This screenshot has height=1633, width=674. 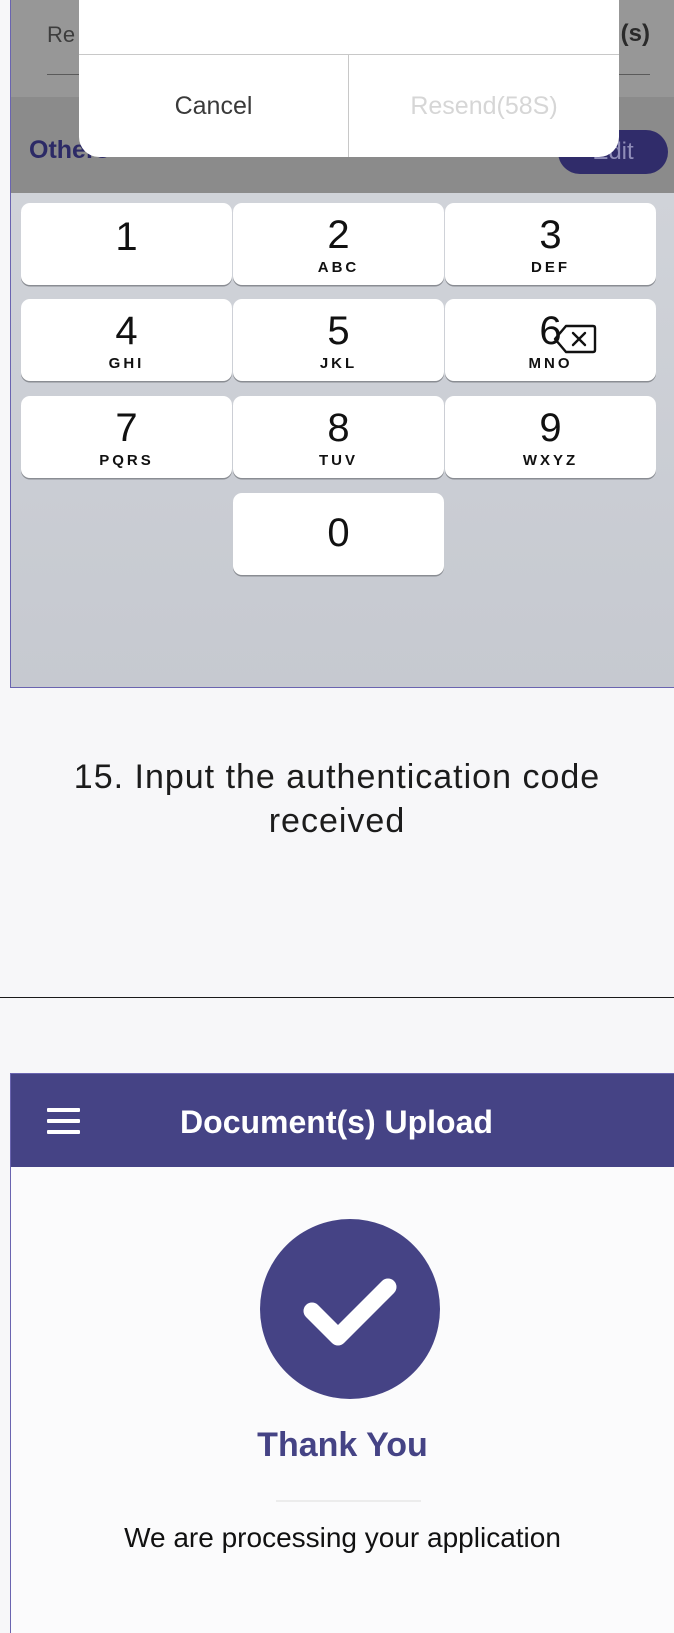 I want to click on key-2: 2 ABC, so click(x=338, y=244).